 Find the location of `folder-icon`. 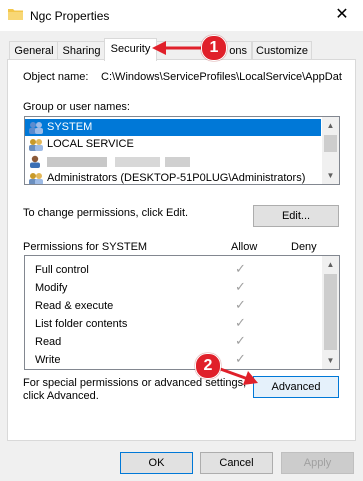

folder-icon is located at coordinates (15, 14).